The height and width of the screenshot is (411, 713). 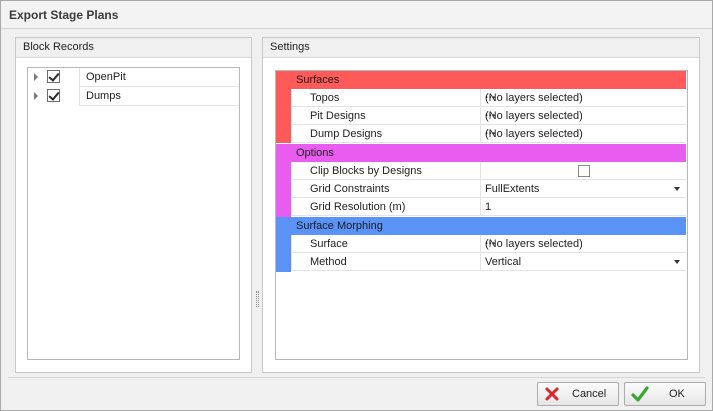 What do you see at coordinates (318, 80) in the screenshot?
I see `category-label: Surfaces` at bounding box center [318, 80].